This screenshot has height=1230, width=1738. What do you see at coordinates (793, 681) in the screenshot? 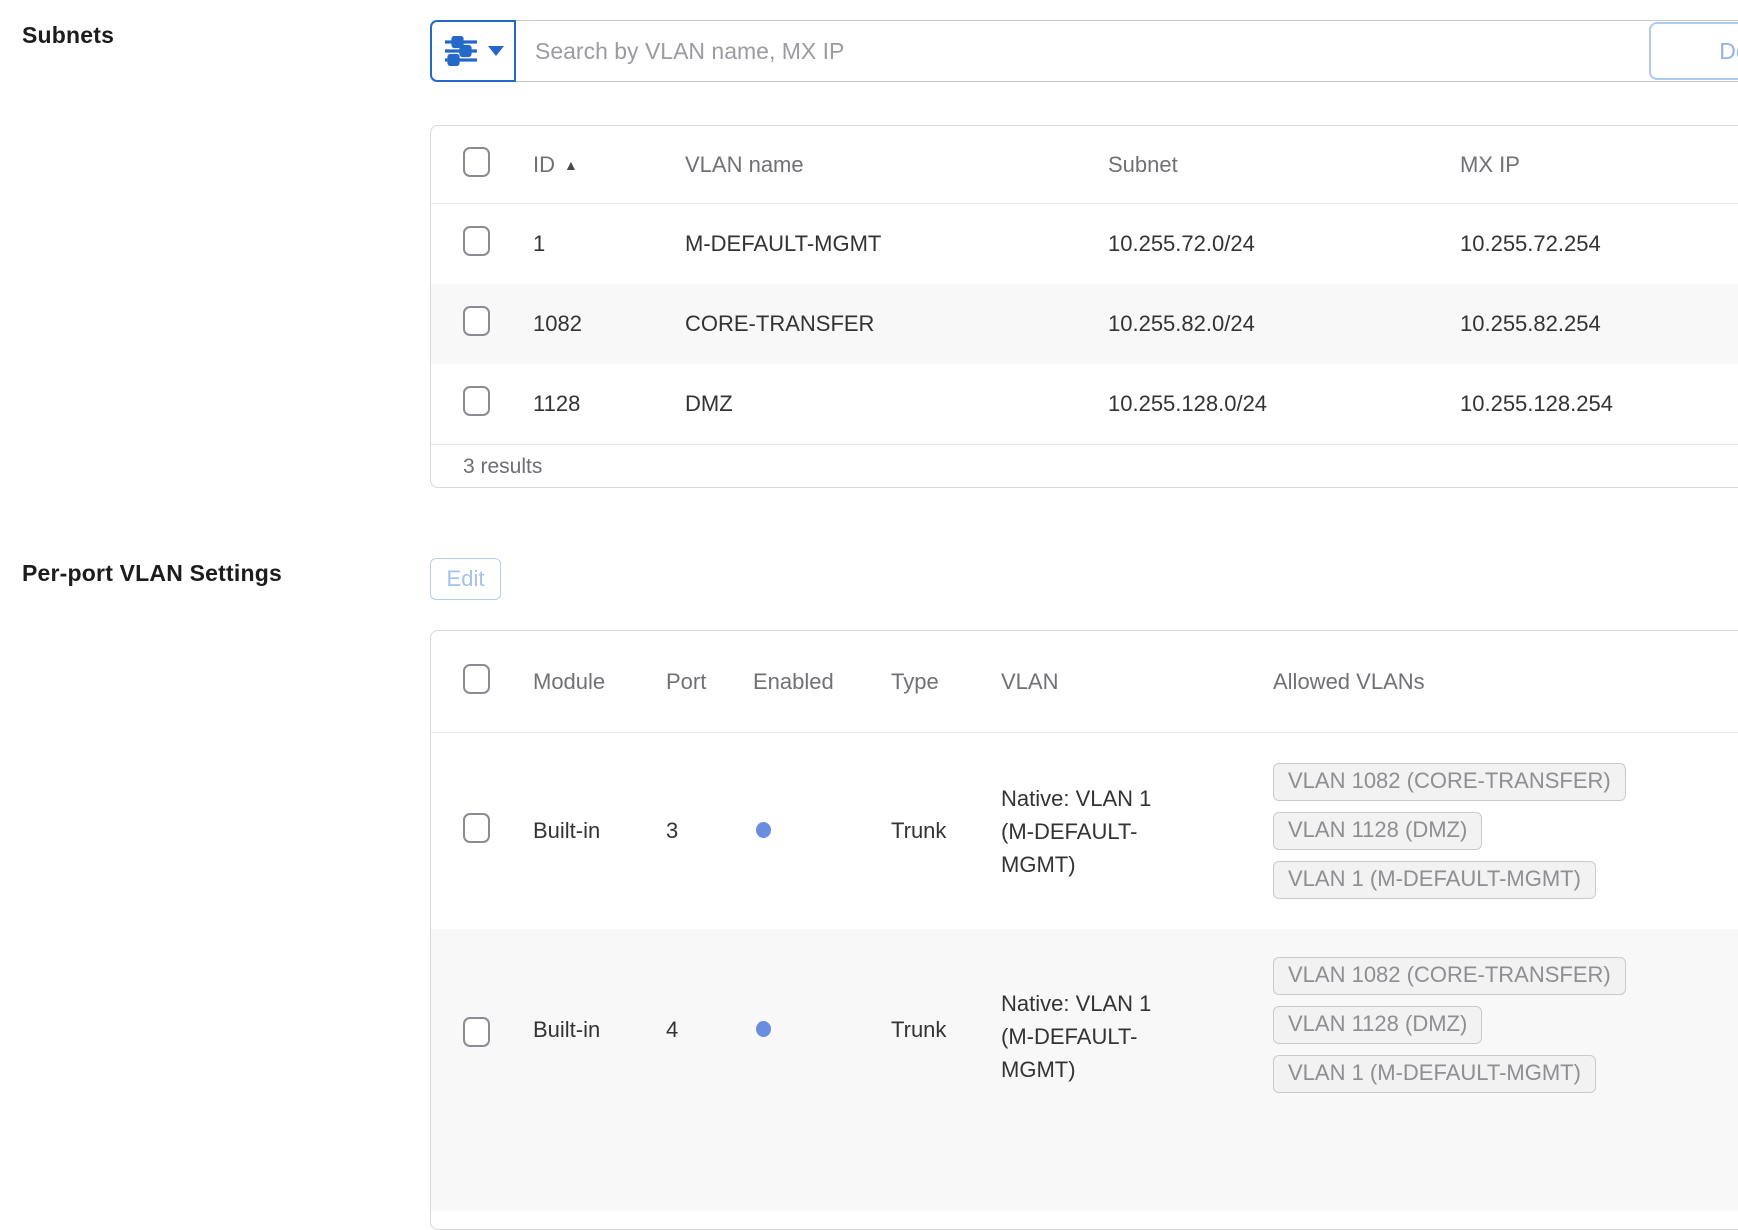
I see `column-header-enabled: Enabled` at bounding box center [793, 681].